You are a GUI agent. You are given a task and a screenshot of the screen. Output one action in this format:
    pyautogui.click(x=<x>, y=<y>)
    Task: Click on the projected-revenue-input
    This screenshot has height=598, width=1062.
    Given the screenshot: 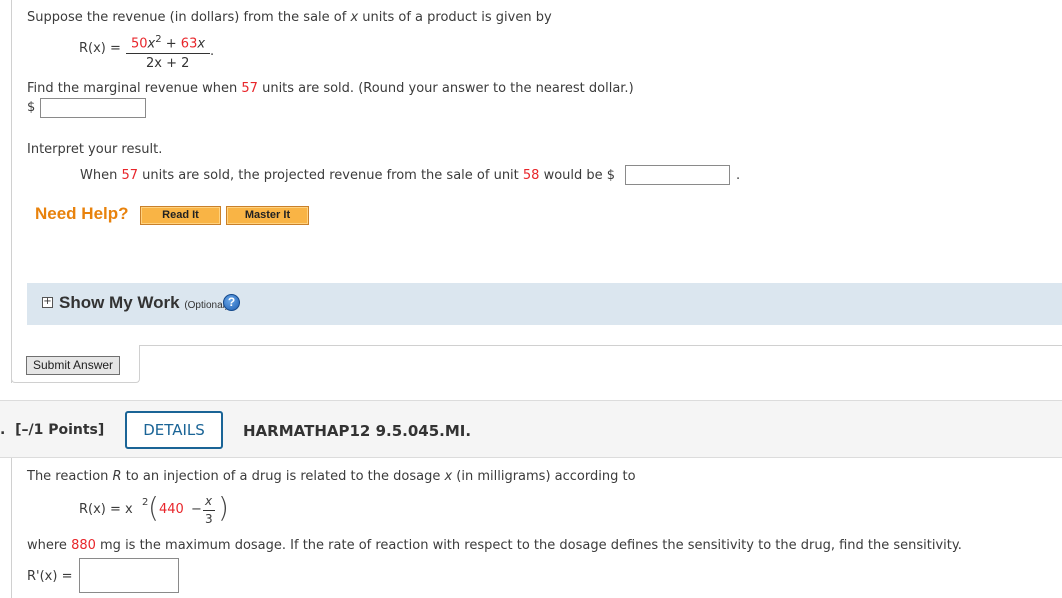 What is the action you would take?
    pyautogui.click(x=677, y=175)
    